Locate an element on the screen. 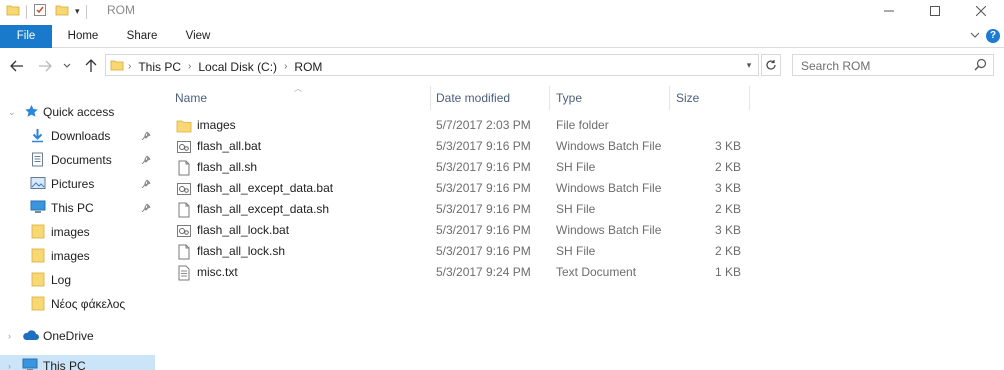 This screenshot has height=370, width=1004. back-arrow-icon is located at coordinates (16, 66).